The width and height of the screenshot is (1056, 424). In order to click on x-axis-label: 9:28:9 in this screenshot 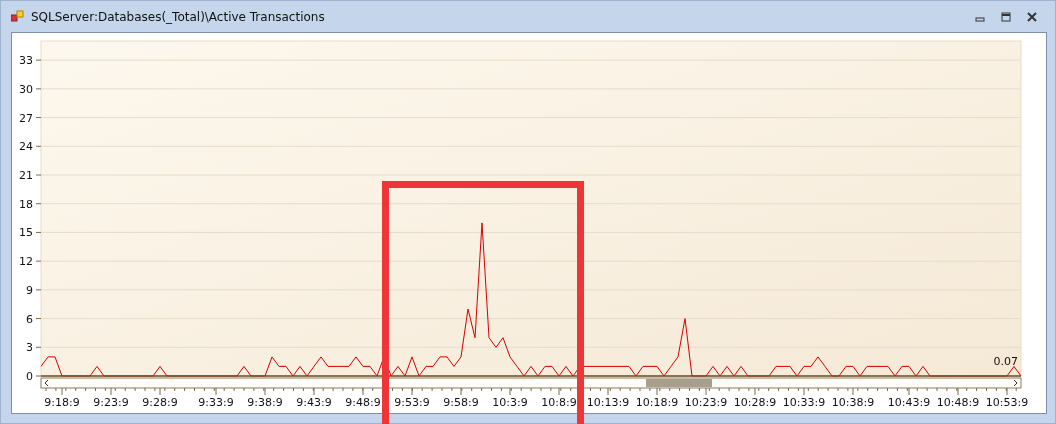, I will do `click(160, 402)`.